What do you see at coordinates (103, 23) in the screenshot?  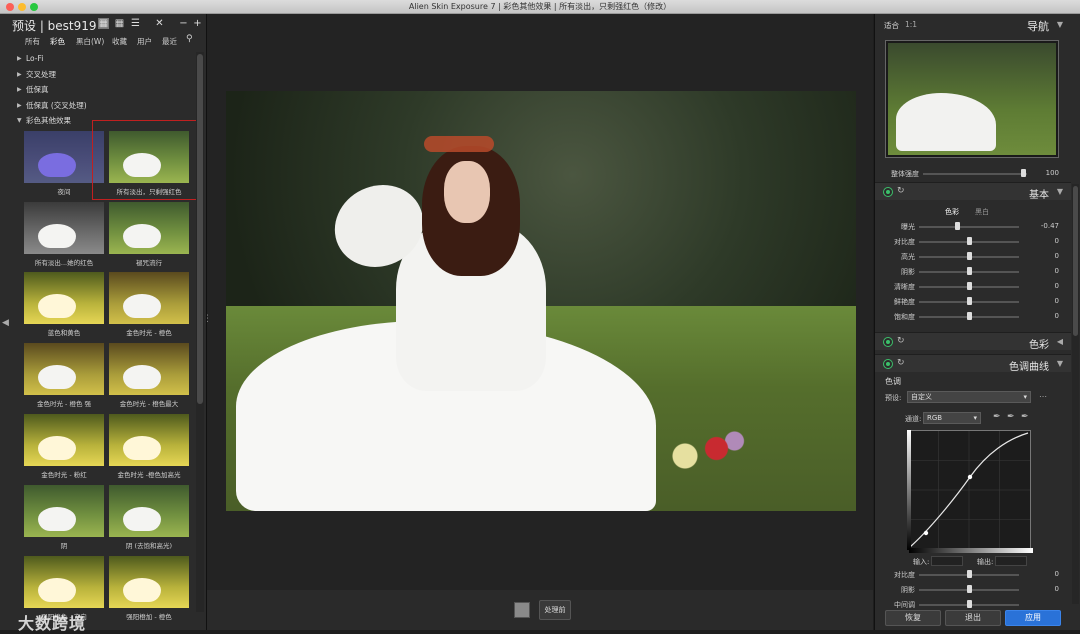 I see `grid-large-icon: ▦` at bounding box center [103, 23].